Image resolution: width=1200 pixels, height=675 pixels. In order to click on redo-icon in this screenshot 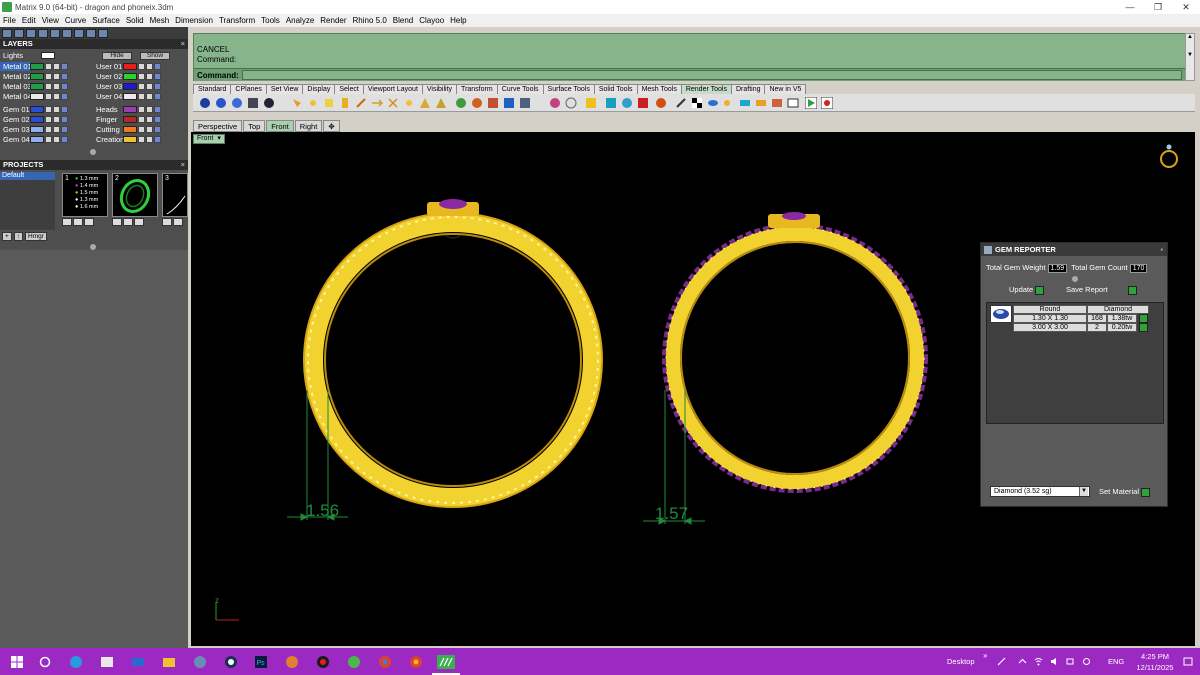, I will do `click(103, 33)`.